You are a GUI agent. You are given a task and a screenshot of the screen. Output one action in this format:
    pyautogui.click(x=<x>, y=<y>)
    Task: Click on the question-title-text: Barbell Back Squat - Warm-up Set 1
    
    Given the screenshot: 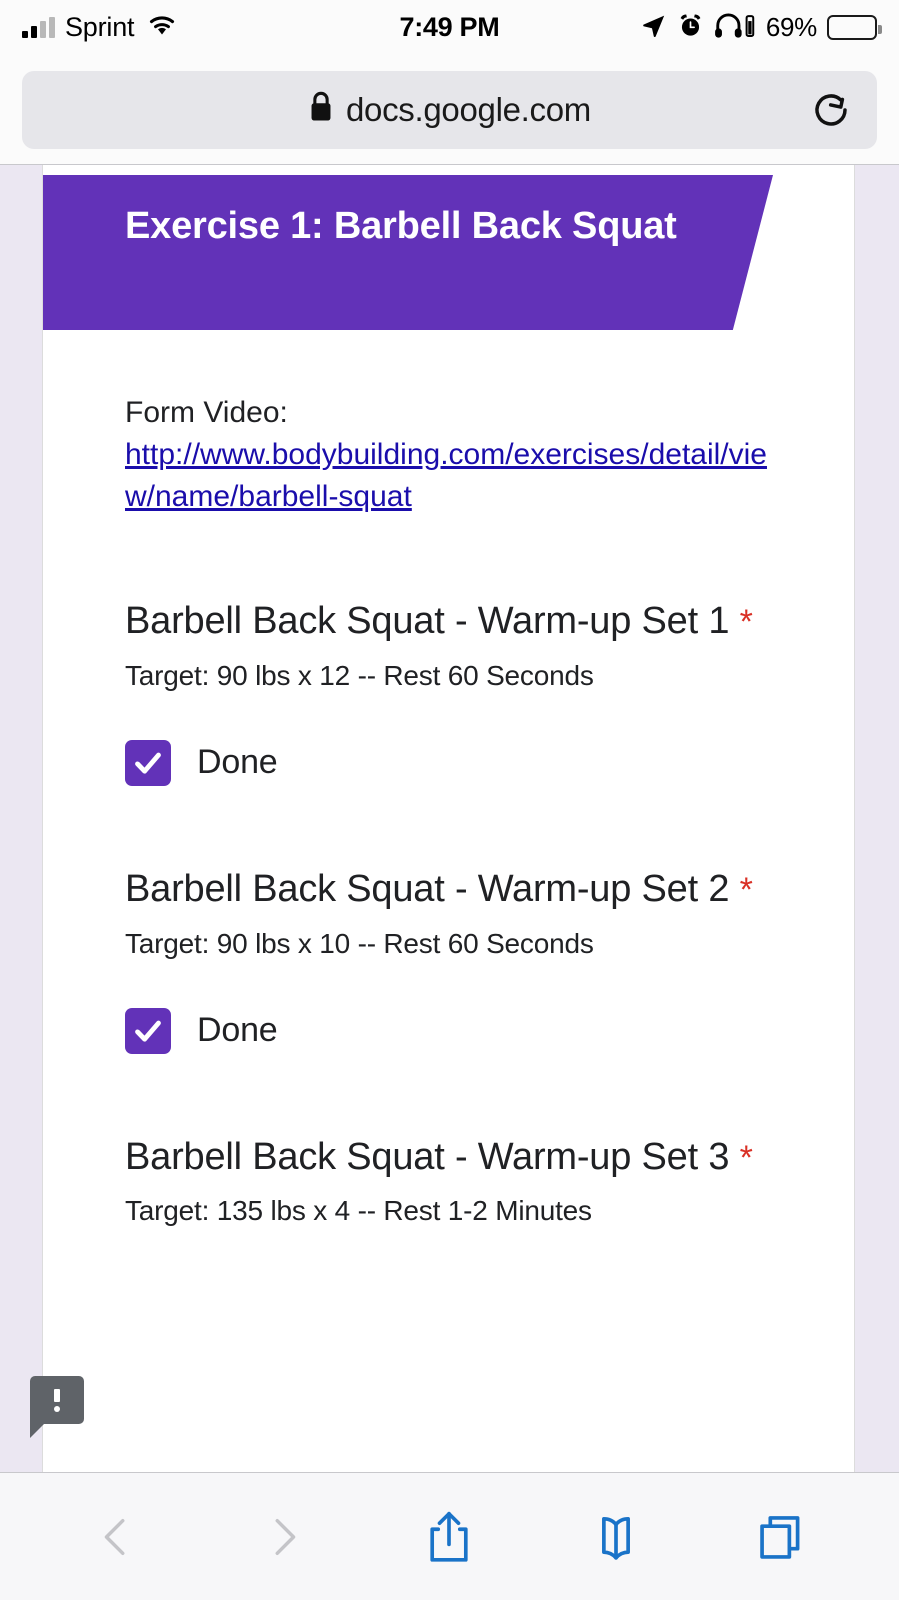 What is the action you would take?
    pyautogui.click(x=427, y=621)
    